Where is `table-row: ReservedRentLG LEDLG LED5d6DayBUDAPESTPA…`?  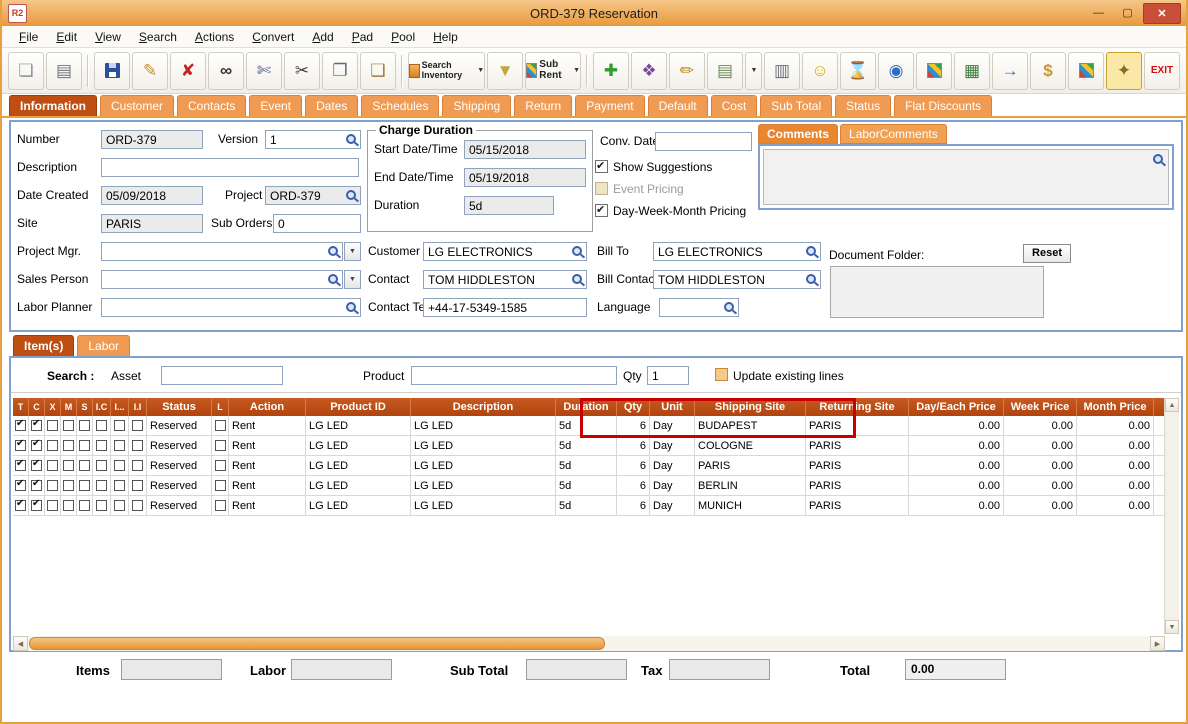 table-row: ReservedRentLG LEDLG LED5d6DayBUDAPESTPA… is located at coordinates (589, 426).